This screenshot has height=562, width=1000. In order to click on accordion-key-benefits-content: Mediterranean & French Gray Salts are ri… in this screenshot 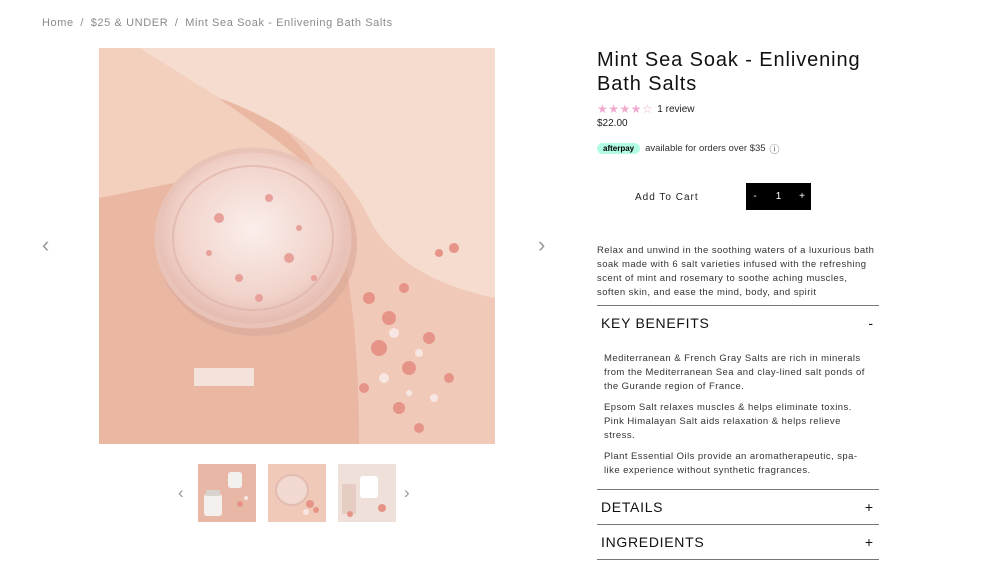, I will do `click(738, 409)`.